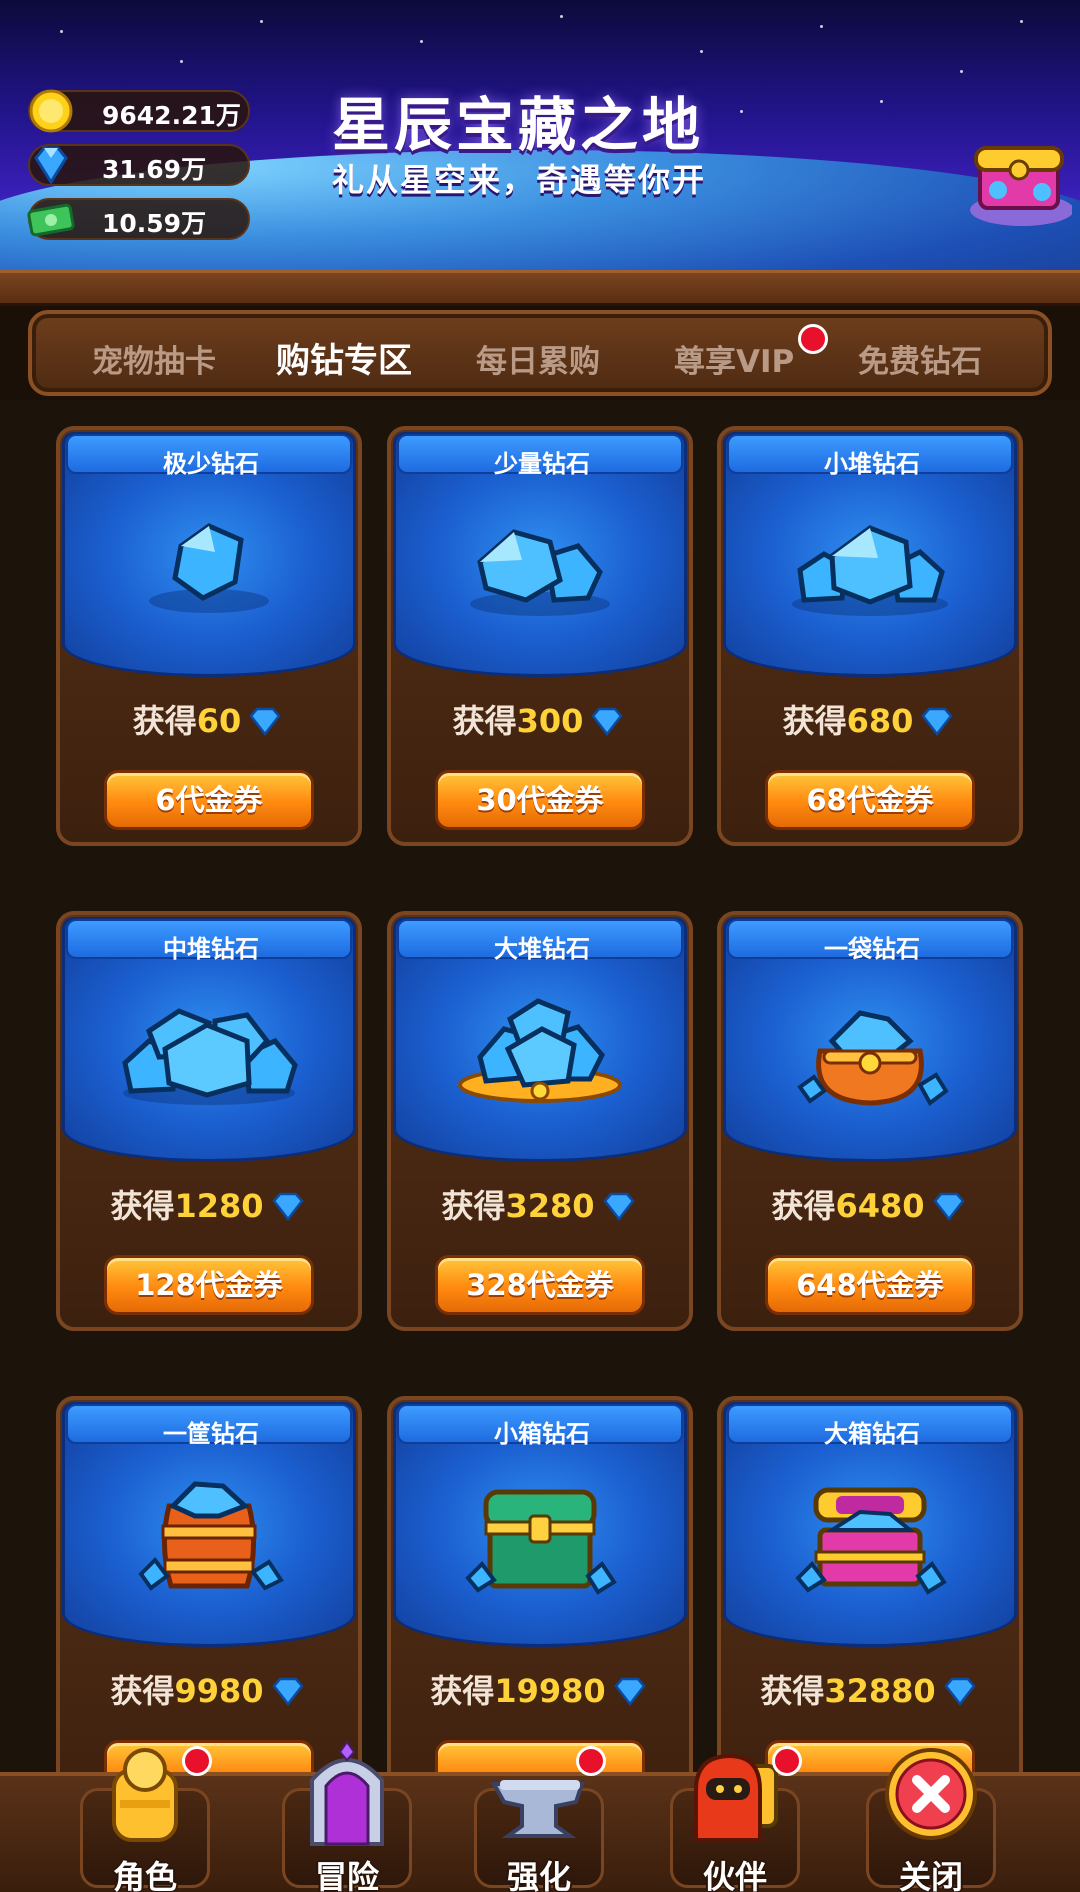  I want to click on diamond-pack-card: 小堆钻石 获得680 68代金券, so click(870, 636).